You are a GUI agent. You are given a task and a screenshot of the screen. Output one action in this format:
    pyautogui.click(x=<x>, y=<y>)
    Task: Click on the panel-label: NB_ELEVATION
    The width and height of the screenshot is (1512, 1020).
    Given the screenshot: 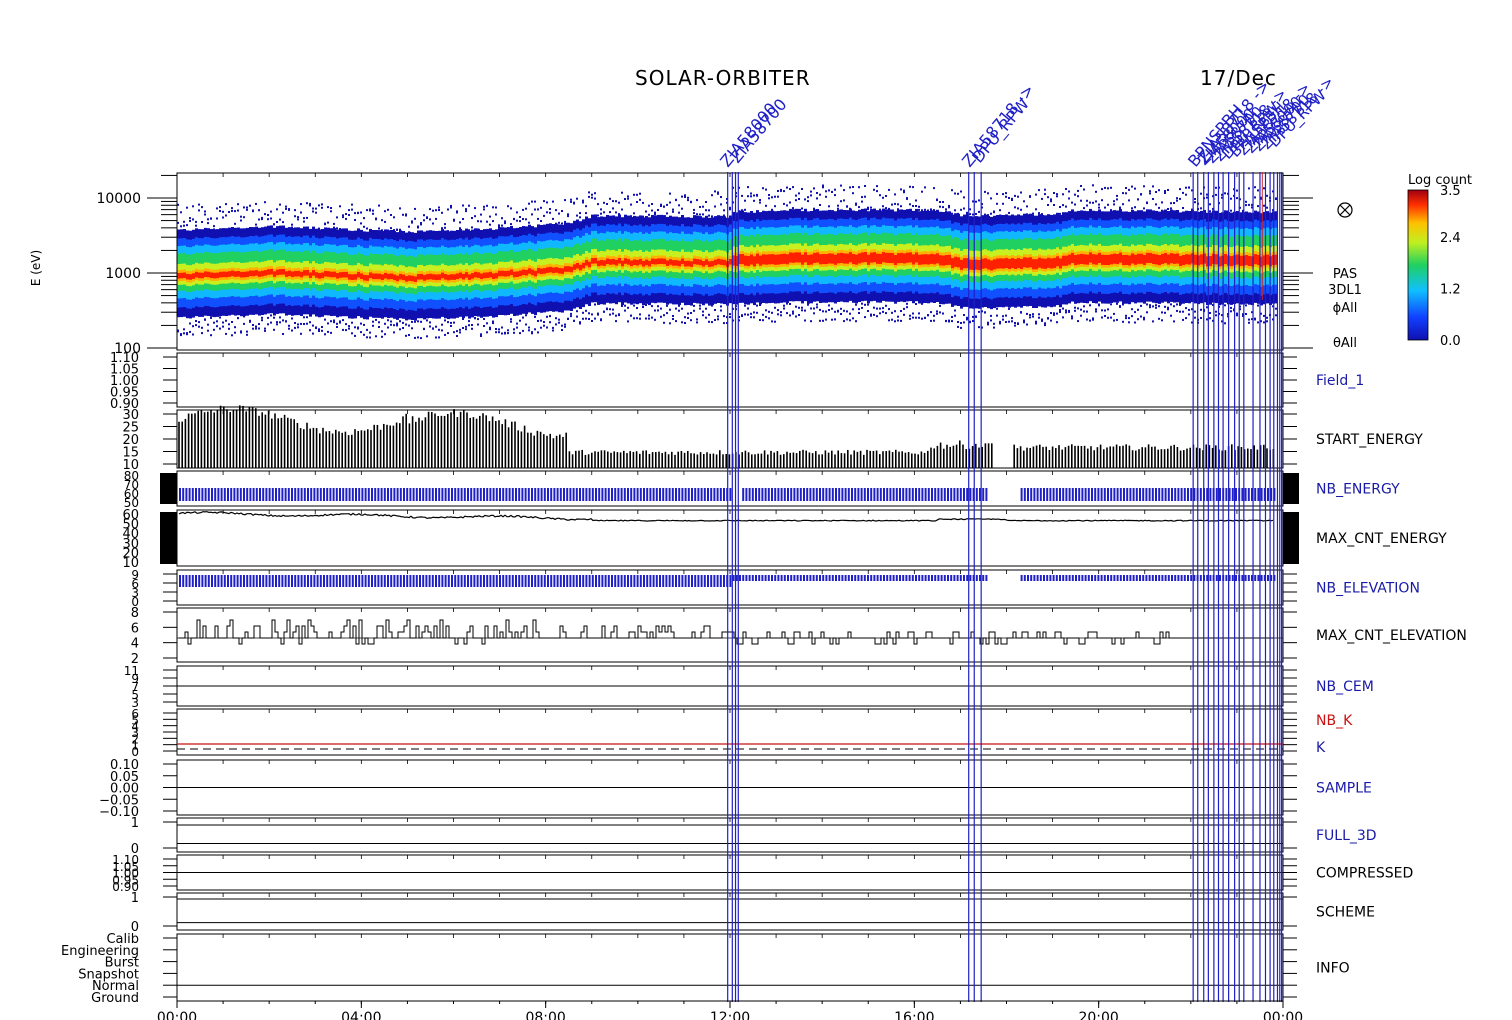 What is the action you would take?
    pyautogui.click(x=1368, y=589)
    